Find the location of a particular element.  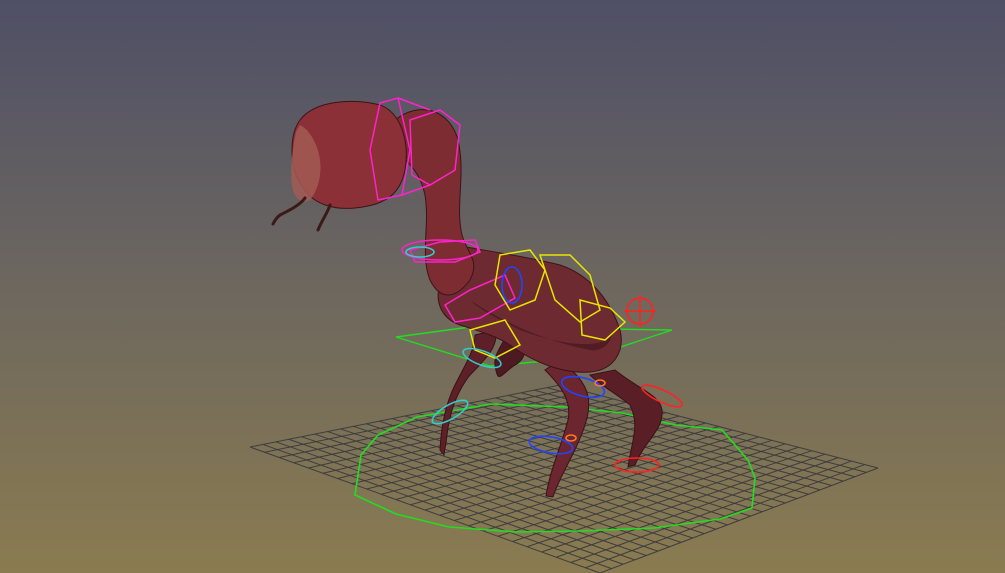

crosshair-circle-icon is located at coordinates (640, 311).